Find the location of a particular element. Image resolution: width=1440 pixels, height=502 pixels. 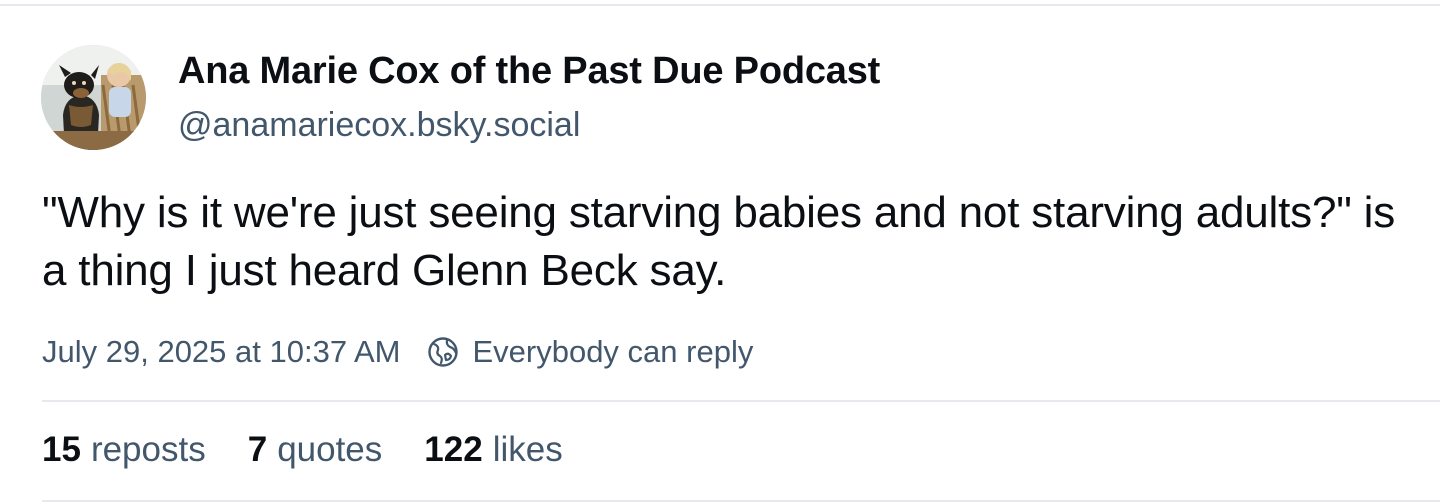

avatar-photo is located at coordinates (93, 97).